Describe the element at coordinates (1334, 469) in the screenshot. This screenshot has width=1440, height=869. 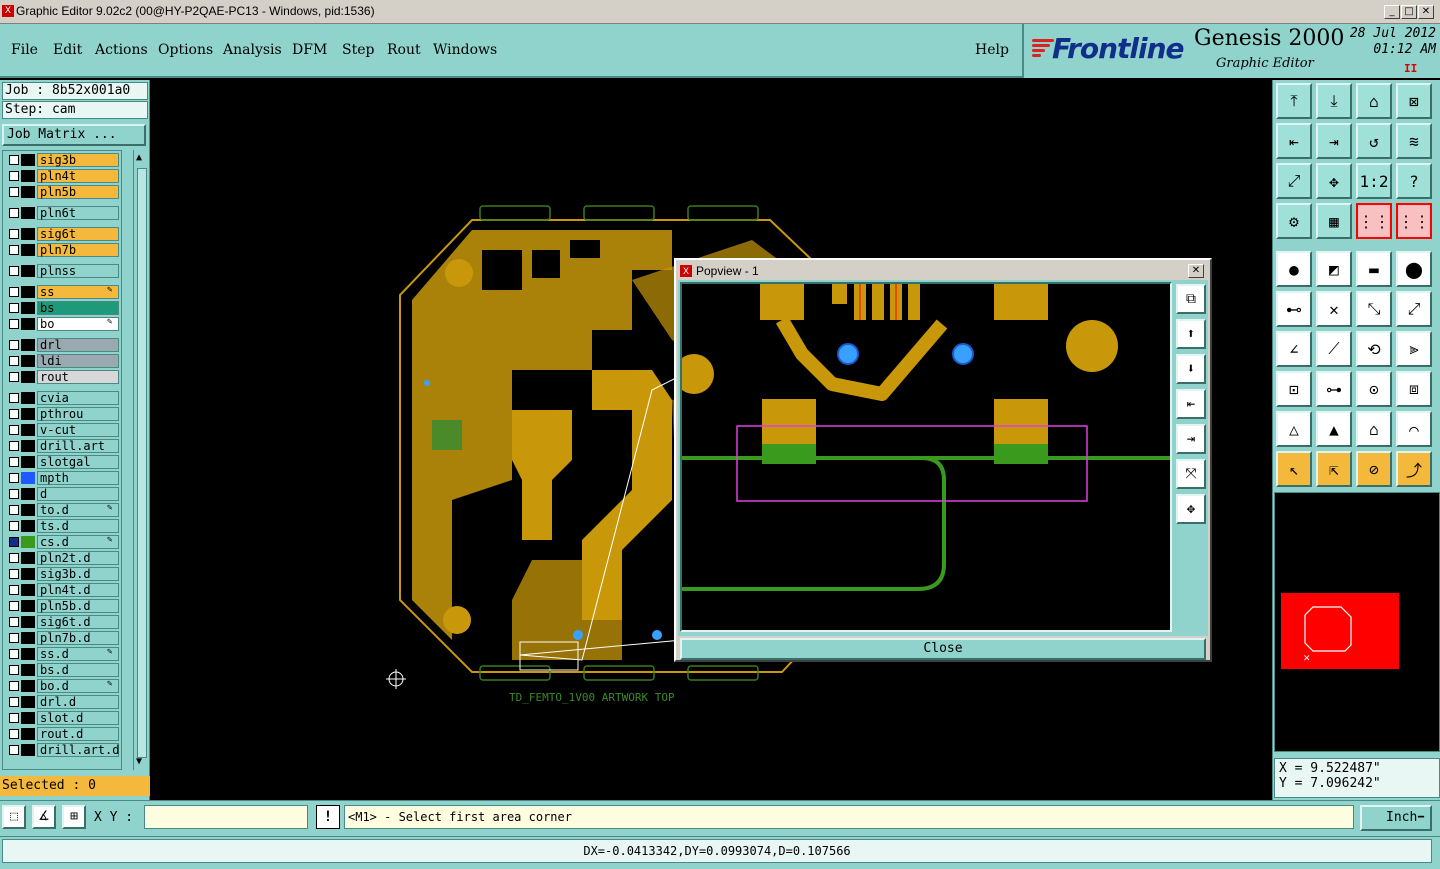
I see `select-icon: ⇱` at that location.